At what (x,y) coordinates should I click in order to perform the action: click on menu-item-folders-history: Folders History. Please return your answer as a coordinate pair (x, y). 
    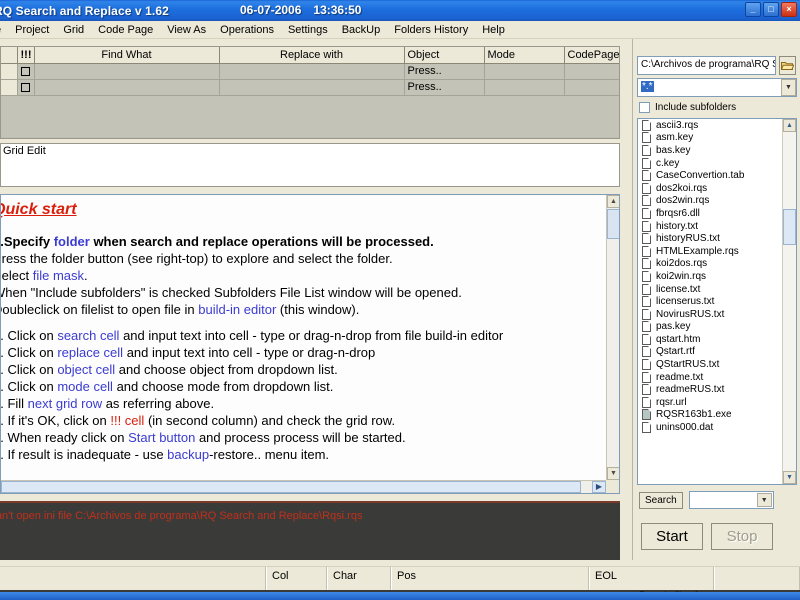
    Looking at the image, I should click on (431, 30).